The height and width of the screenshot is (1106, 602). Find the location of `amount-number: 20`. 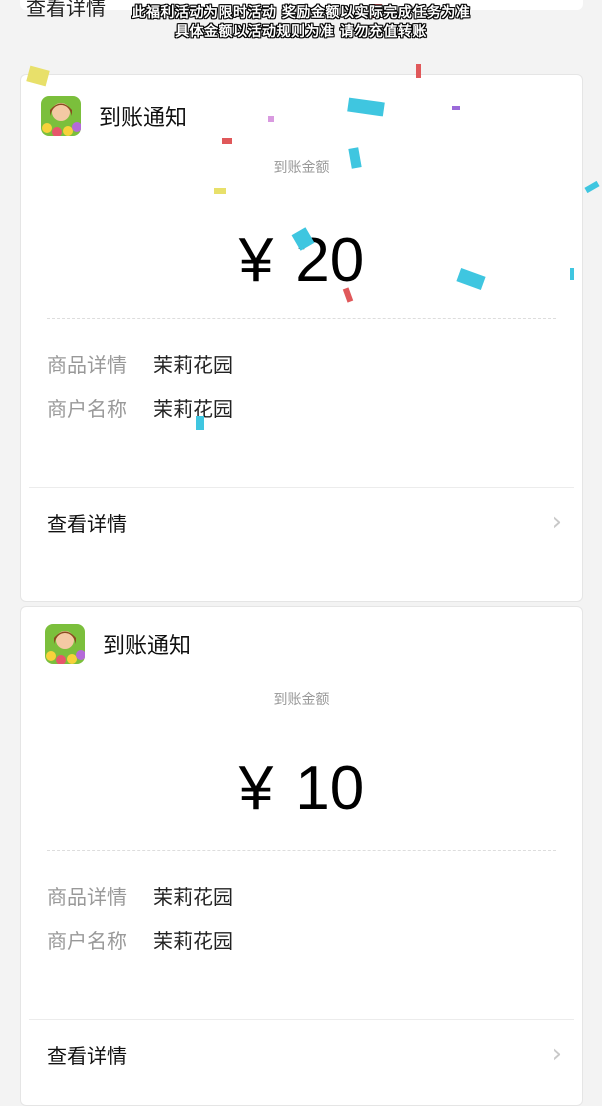

amount-number: 20 is located at coordinates (330, 260).